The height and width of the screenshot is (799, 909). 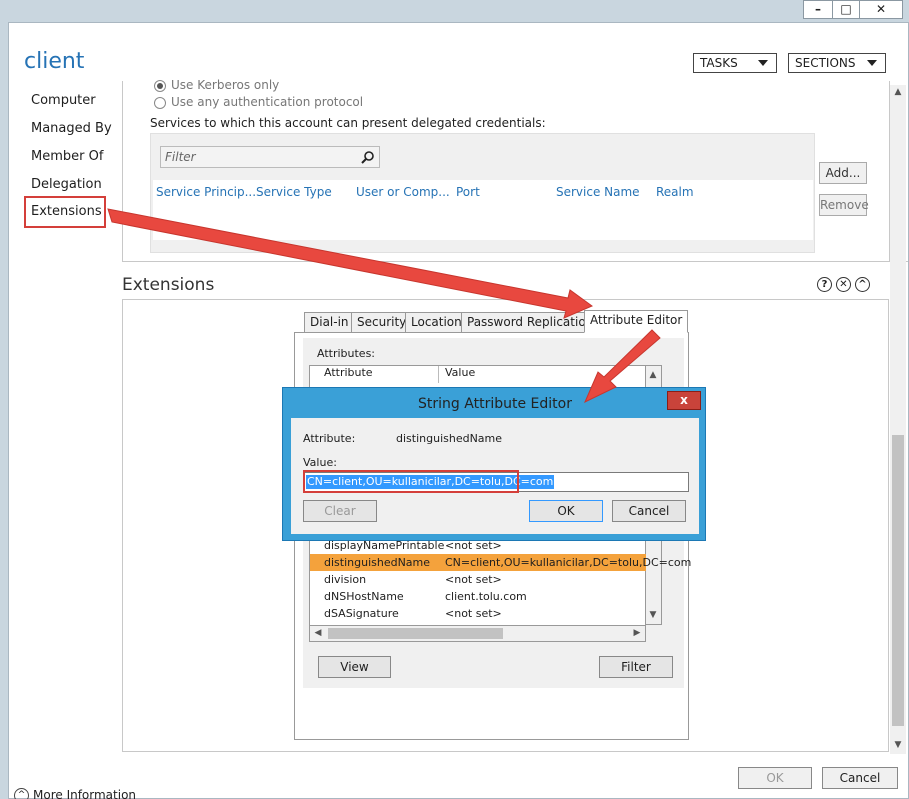 I want to click on footer-ok-button: OK, so click(x=775, y=778).